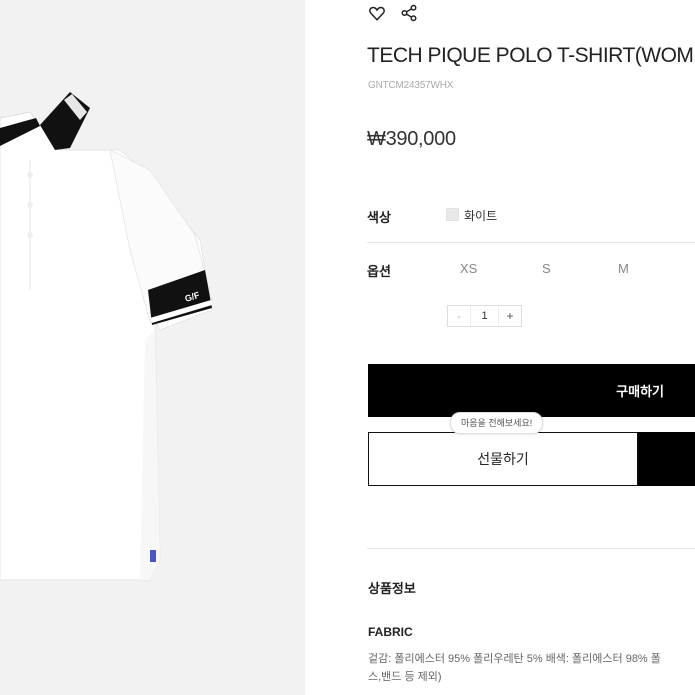 The width and height of the screenshot is (695, 695). Describe the element at coordinates (640, 391) in the screenshot. I see `buy-button-label: 구매하기` at that location.